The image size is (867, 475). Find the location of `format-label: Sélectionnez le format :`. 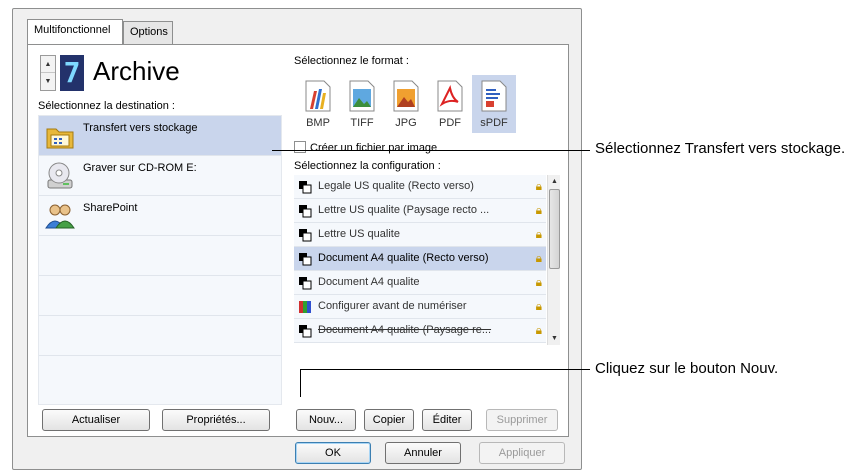

format-label: Sélectionnez le format : is located at coordinates (351, 61).